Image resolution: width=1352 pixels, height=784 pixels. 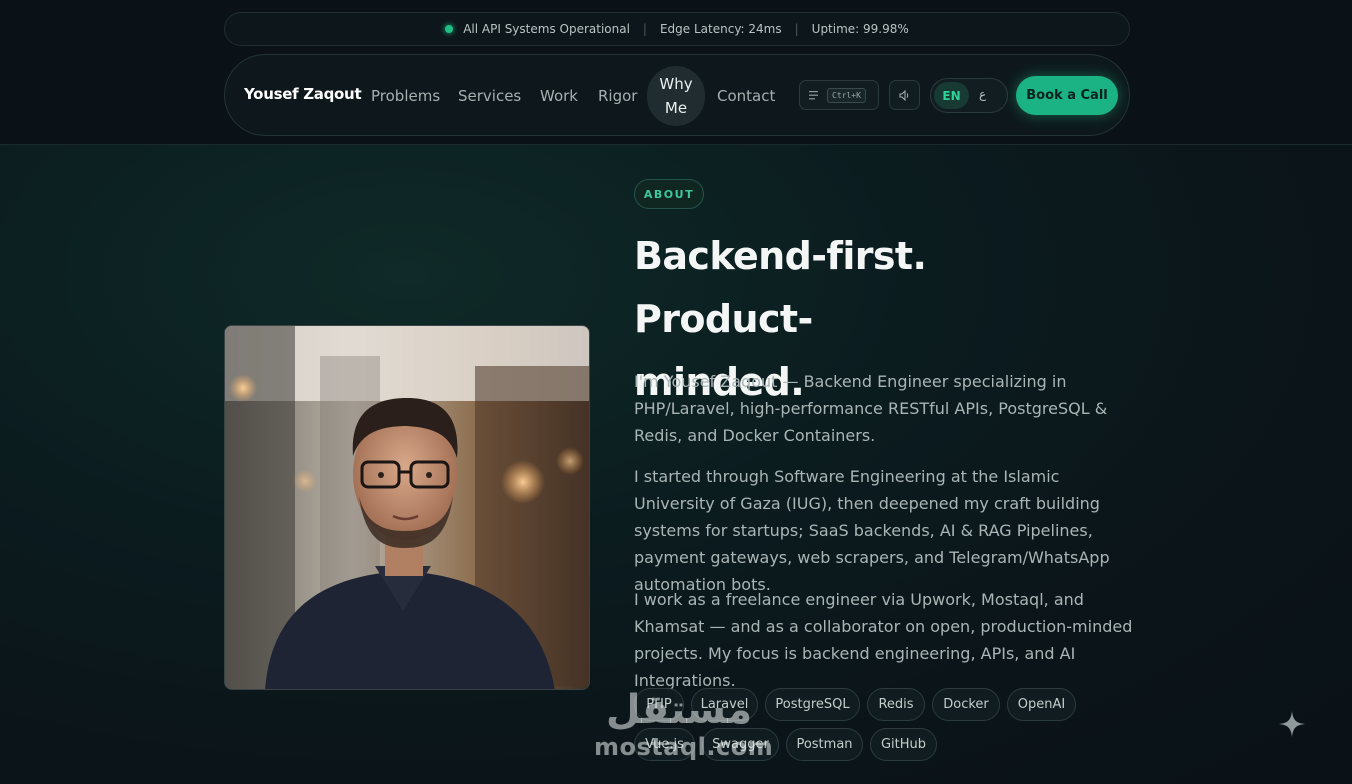 I want to click on status-uptime: Uptime: 99.98%, so click(x=860, y=29).